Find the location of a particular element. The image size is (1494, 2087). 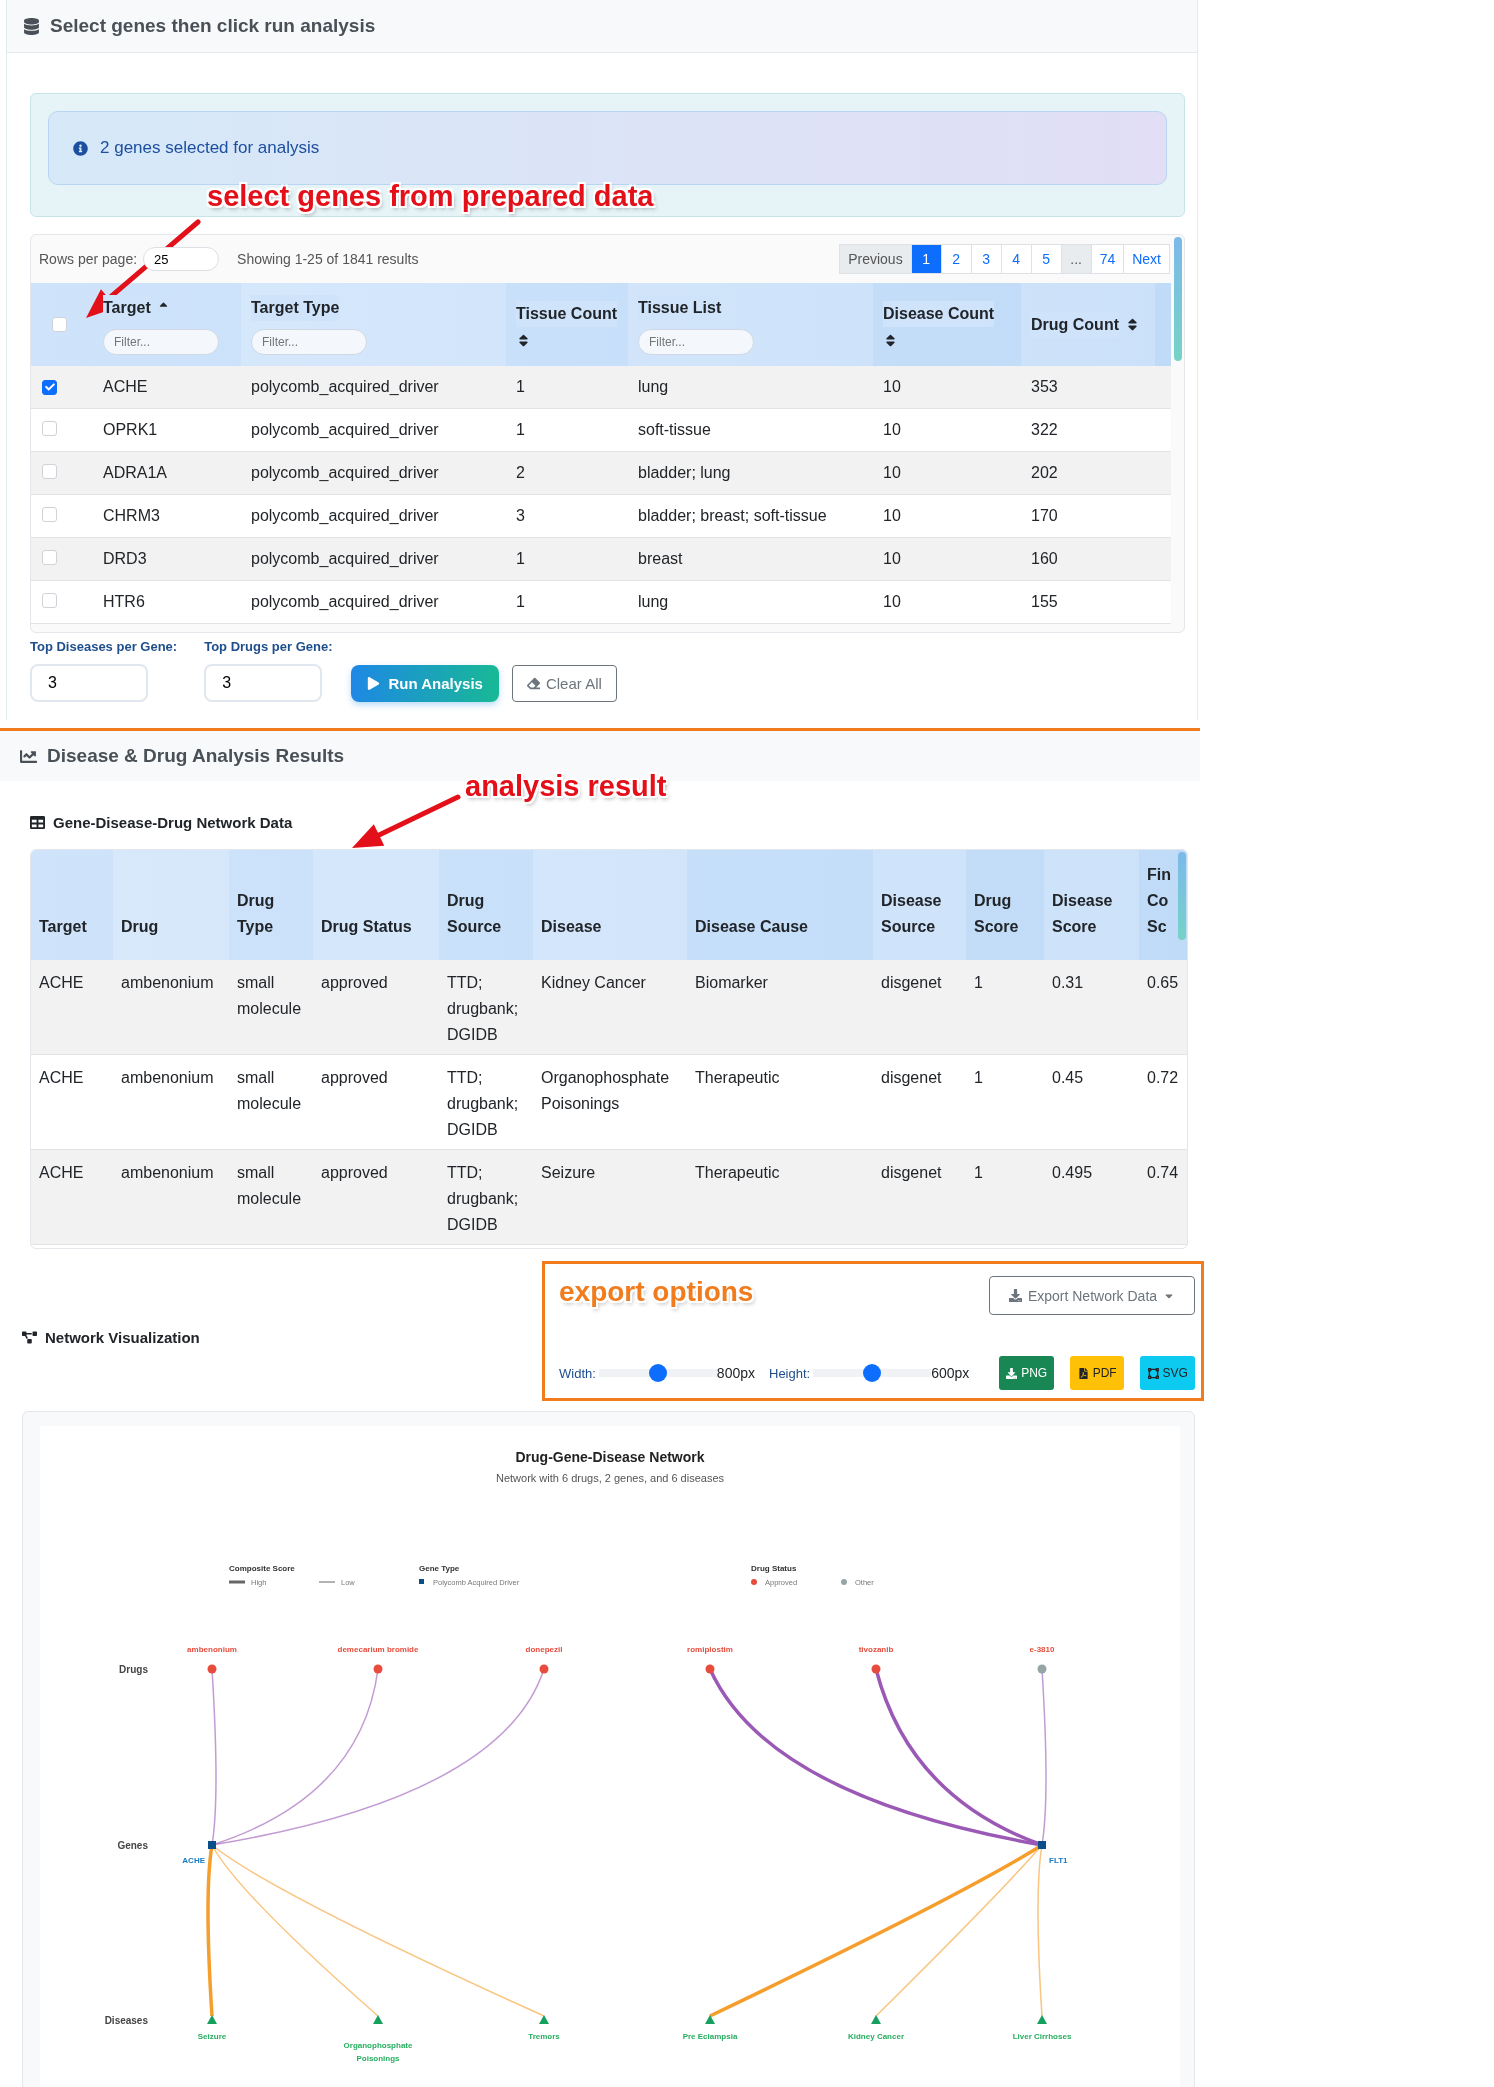

alert-text: 2 genes selected for analysis is located at coordinates (210, 148).